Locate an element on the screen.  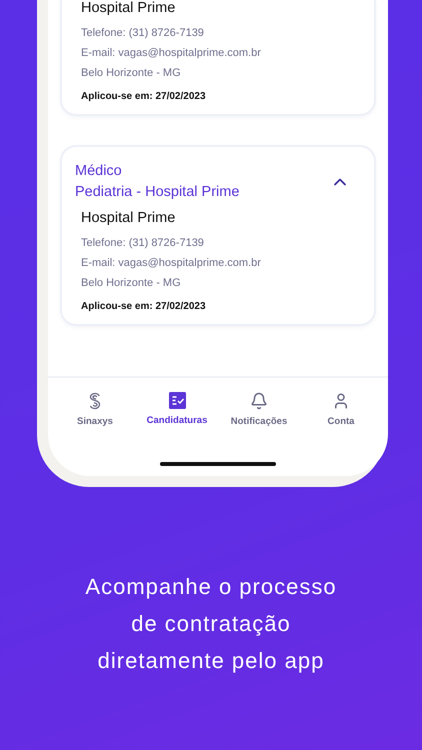
checklist-icon is located at coordinates (177, 400).